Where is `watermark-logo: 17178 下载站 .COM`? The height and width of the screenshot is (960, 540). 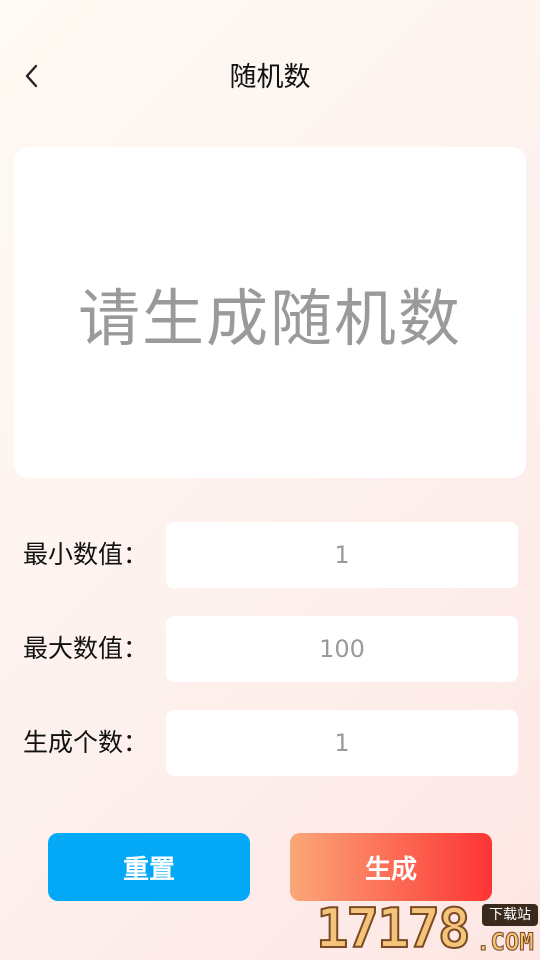
watermark-logo: 17178 下载站 .COM is located at coordinates (427, 928).